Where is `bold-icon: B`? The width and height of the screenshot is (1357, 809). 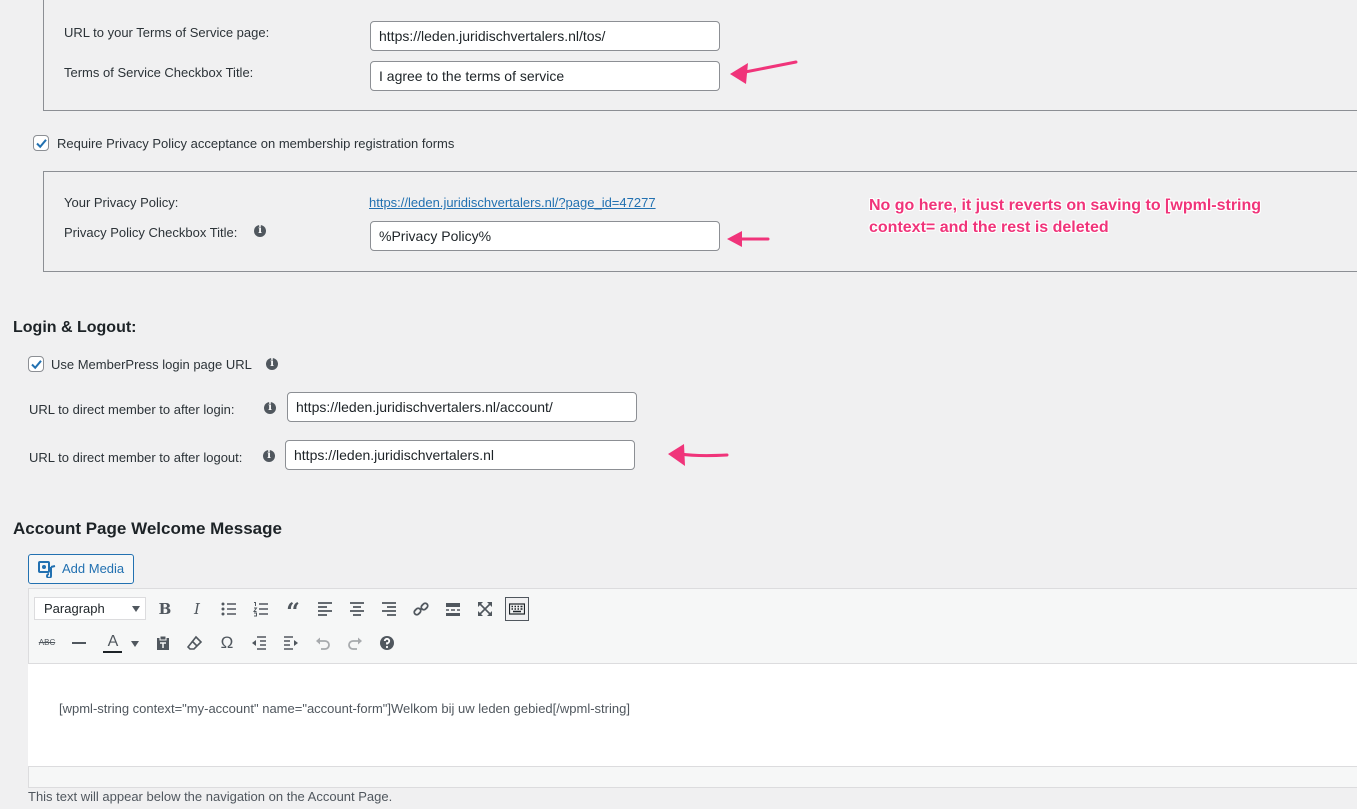 bold-icon: B is located at coordinates (165, 609).